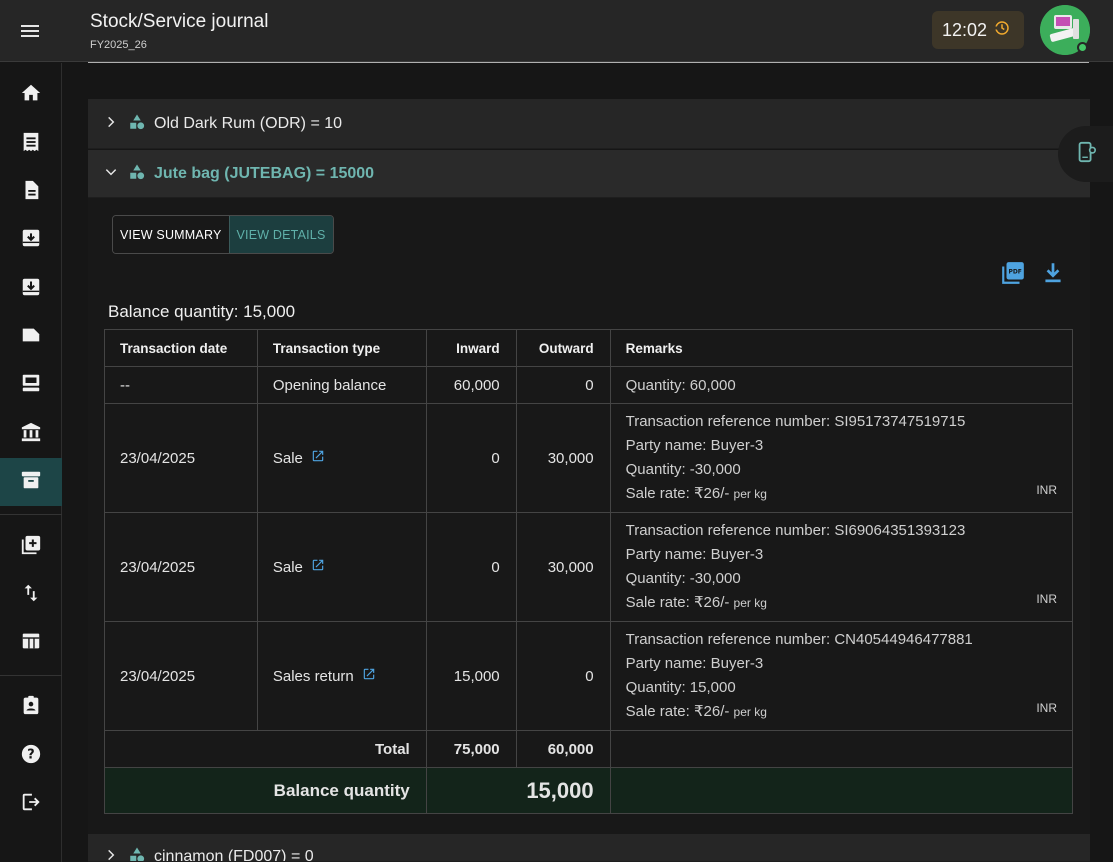 The width and height of the screenshot is (1113, 862). What do you see at coordinates (181, 385) in the screenshot?
I see `transaction-date: --` at bounding box center [181, 385].